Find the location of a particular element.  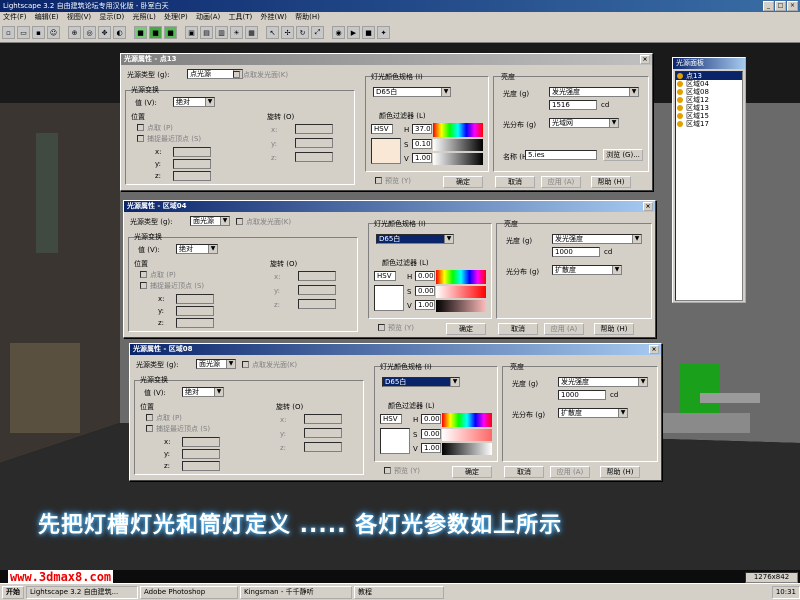

apply-button: 应用 (A) is located at coordinates (561, 182).